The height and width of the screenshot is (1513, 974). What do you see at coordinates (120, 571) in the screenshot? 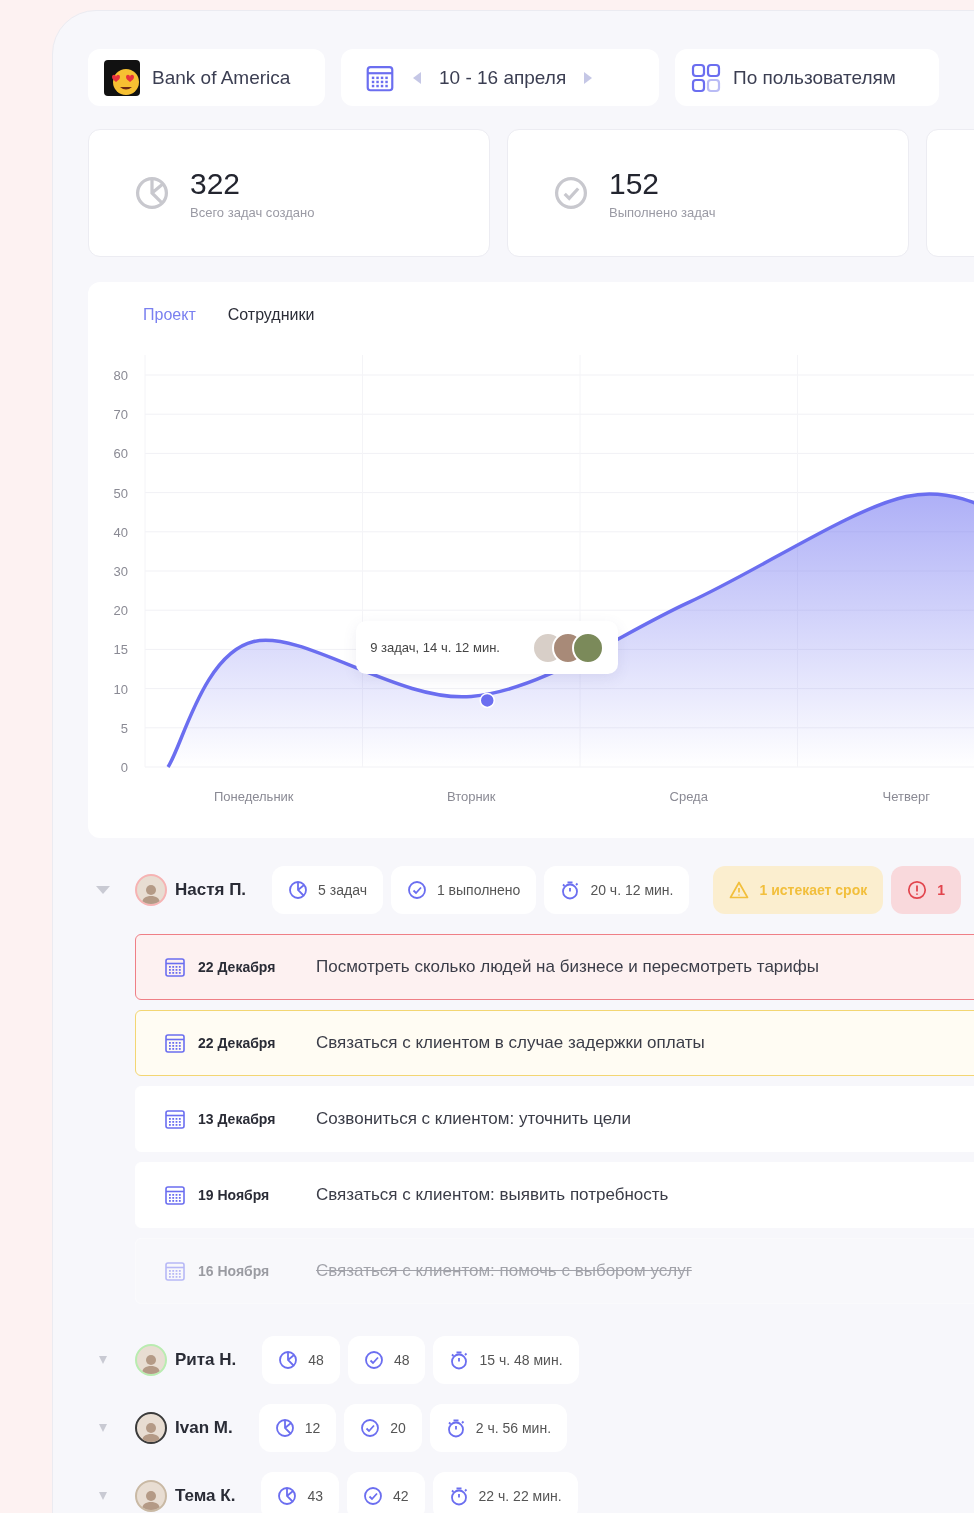
I see `y-axis-label: 30` at bounding box center [120, 571].